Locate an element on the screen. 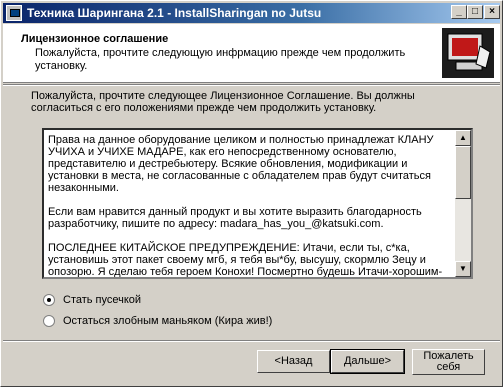  scroll-up-icon: ▲ is located at coordinates (463, 138).